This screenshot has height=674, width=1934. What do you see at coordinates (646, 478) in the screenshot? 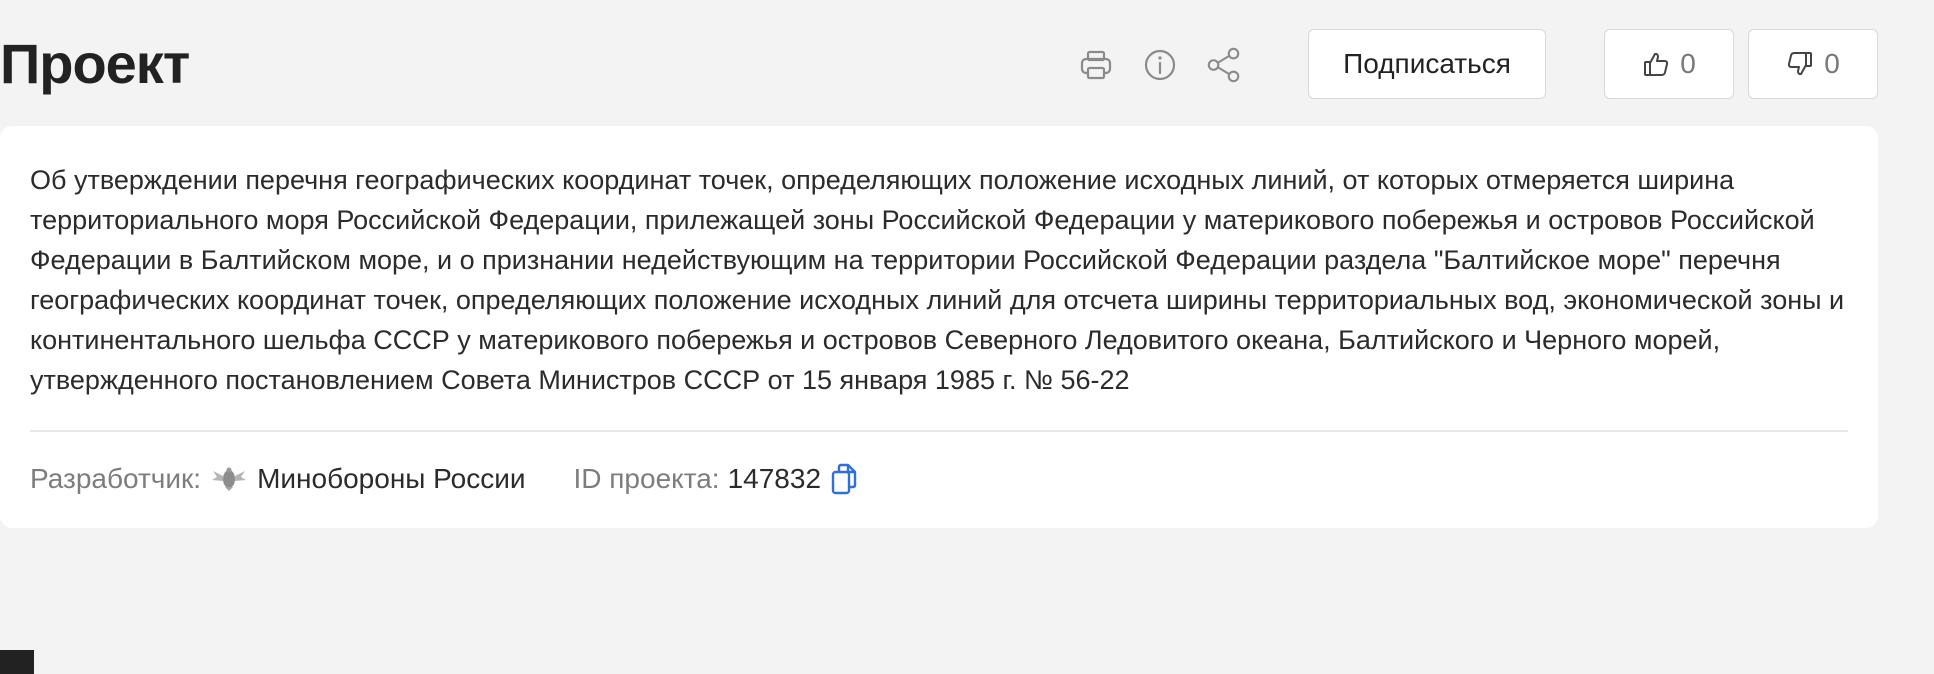
I see `project-id-label: ID проекта:` at bounding box center [646, 478].